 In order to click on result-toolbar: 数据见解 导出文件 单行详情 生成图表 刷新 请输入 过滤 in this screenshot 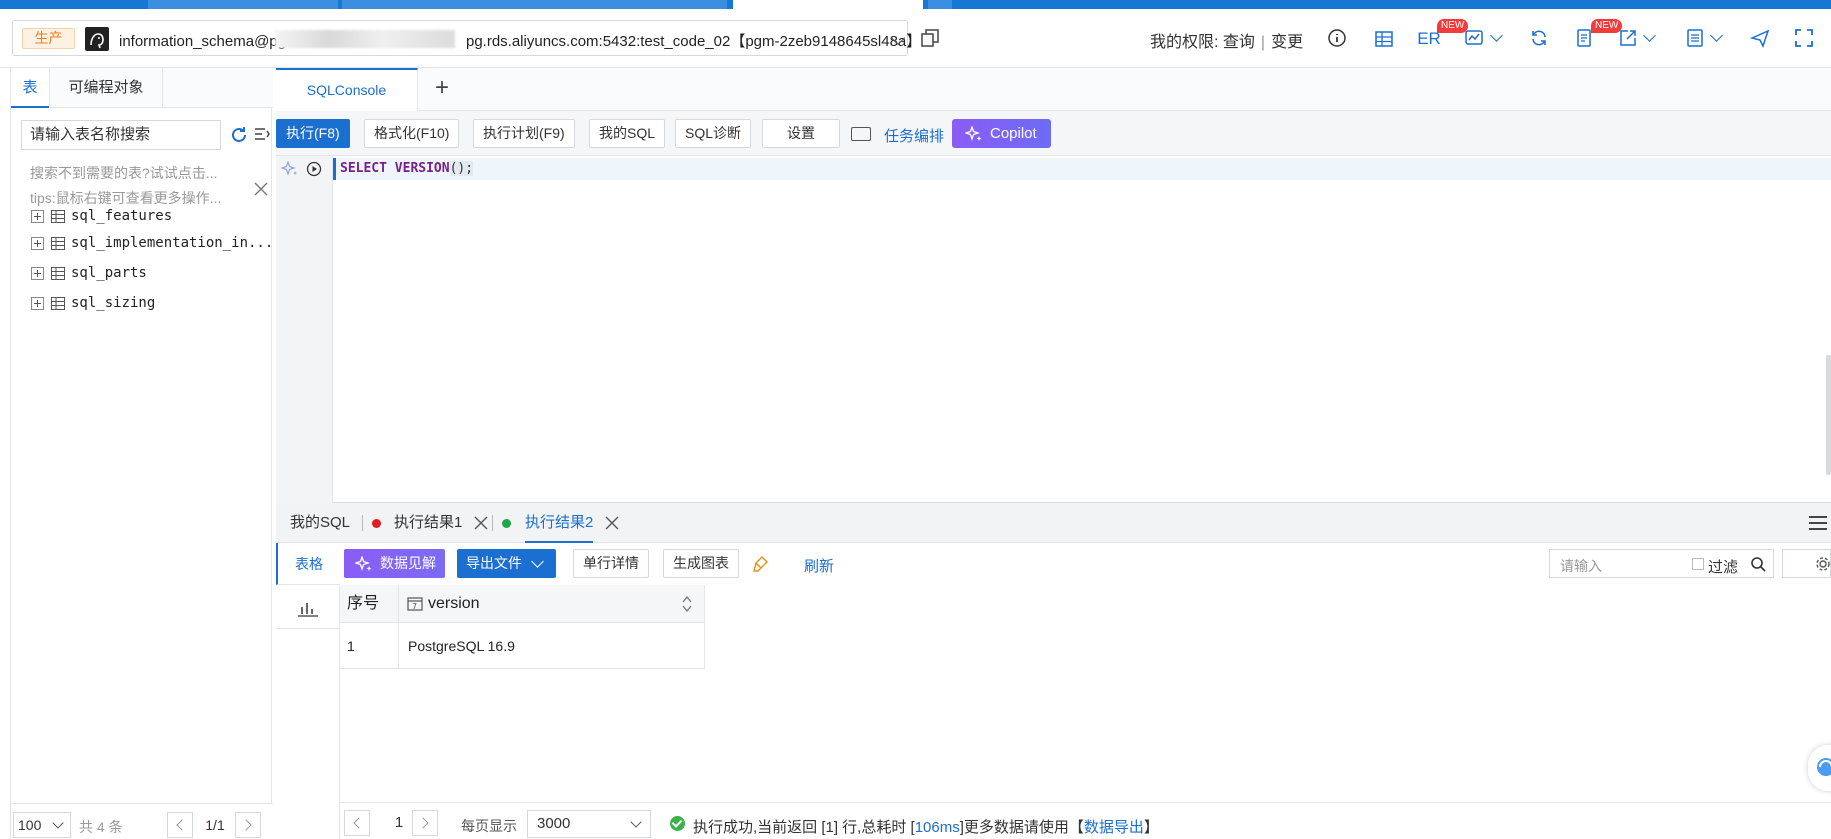, I will do `click(1085, 564)`.